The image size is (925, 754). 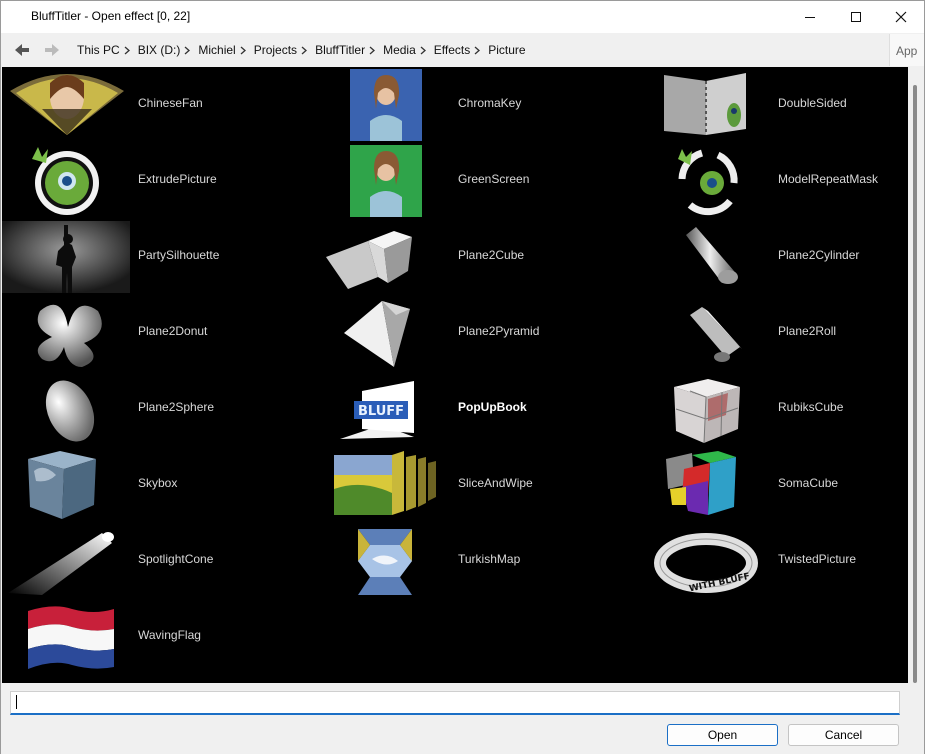 I want to click on effect-label: GreenScreen, so click(x=494, y=179).